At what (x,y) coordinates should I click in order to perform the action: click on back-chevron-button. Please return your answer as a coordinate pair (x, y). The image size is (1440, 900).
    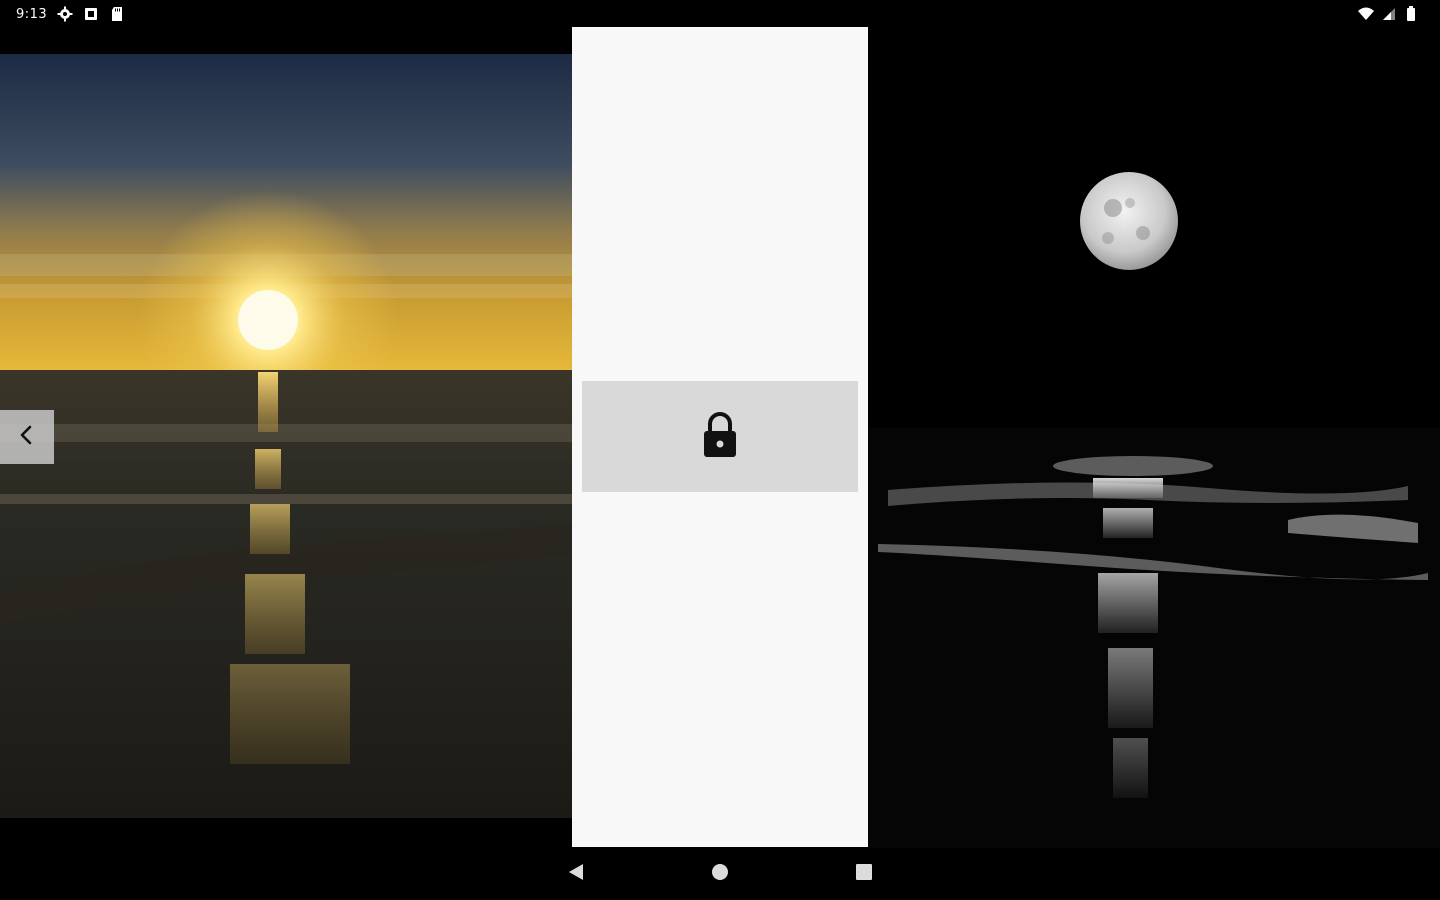
    Looking at the image, I should click on (27, 437).